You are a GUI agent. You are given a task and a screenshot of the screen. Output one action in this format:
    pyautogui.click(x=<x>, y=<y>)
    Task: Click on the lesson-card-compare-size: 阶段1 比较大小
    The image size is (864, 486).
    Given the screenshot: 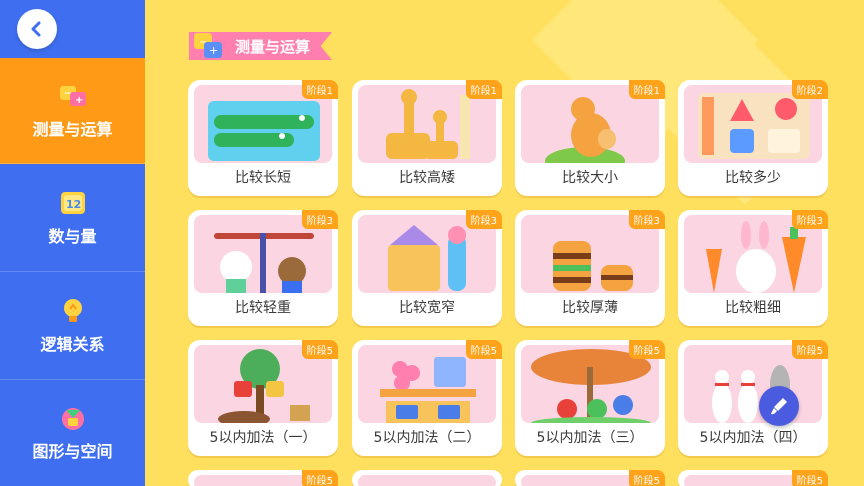 What is the action you would take?
    pyautogui.click(x=590, y=138)
    